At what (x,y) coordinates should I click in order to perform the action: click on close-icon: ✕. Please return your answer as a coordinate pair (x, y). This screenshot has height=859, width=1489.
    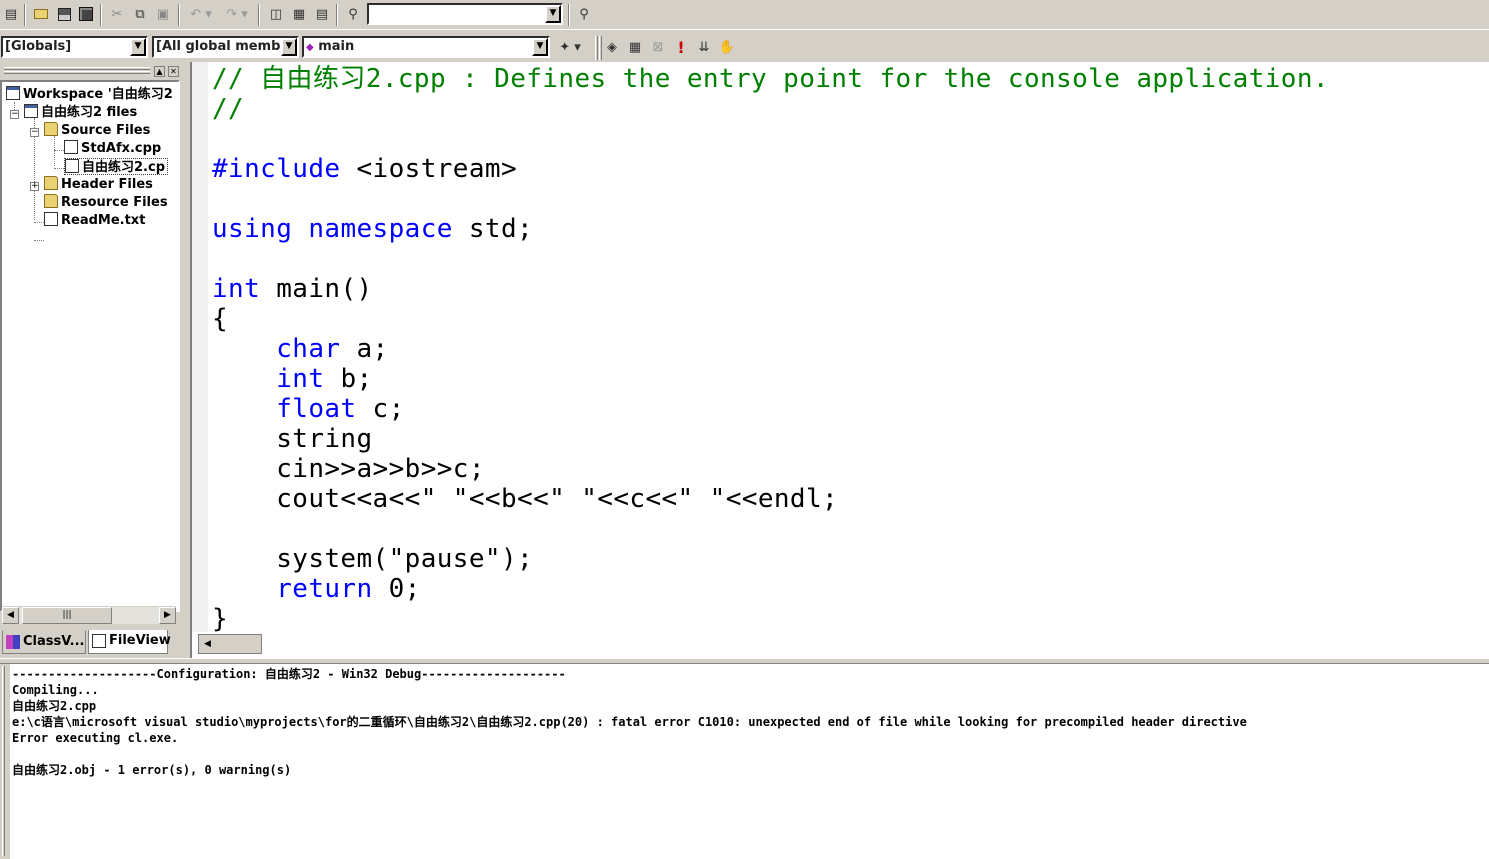
    Looking at the image, I should click on (173, 71).